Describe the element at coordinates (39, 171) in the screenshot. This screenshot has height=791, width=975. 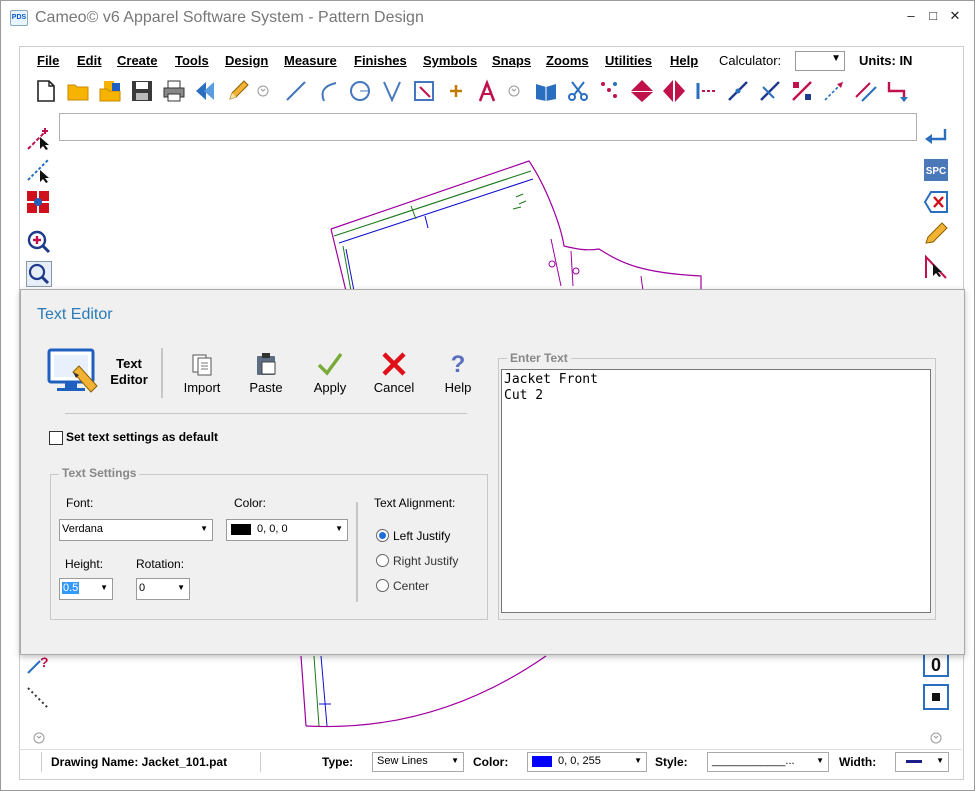
I see `select-line-icon` at that location.